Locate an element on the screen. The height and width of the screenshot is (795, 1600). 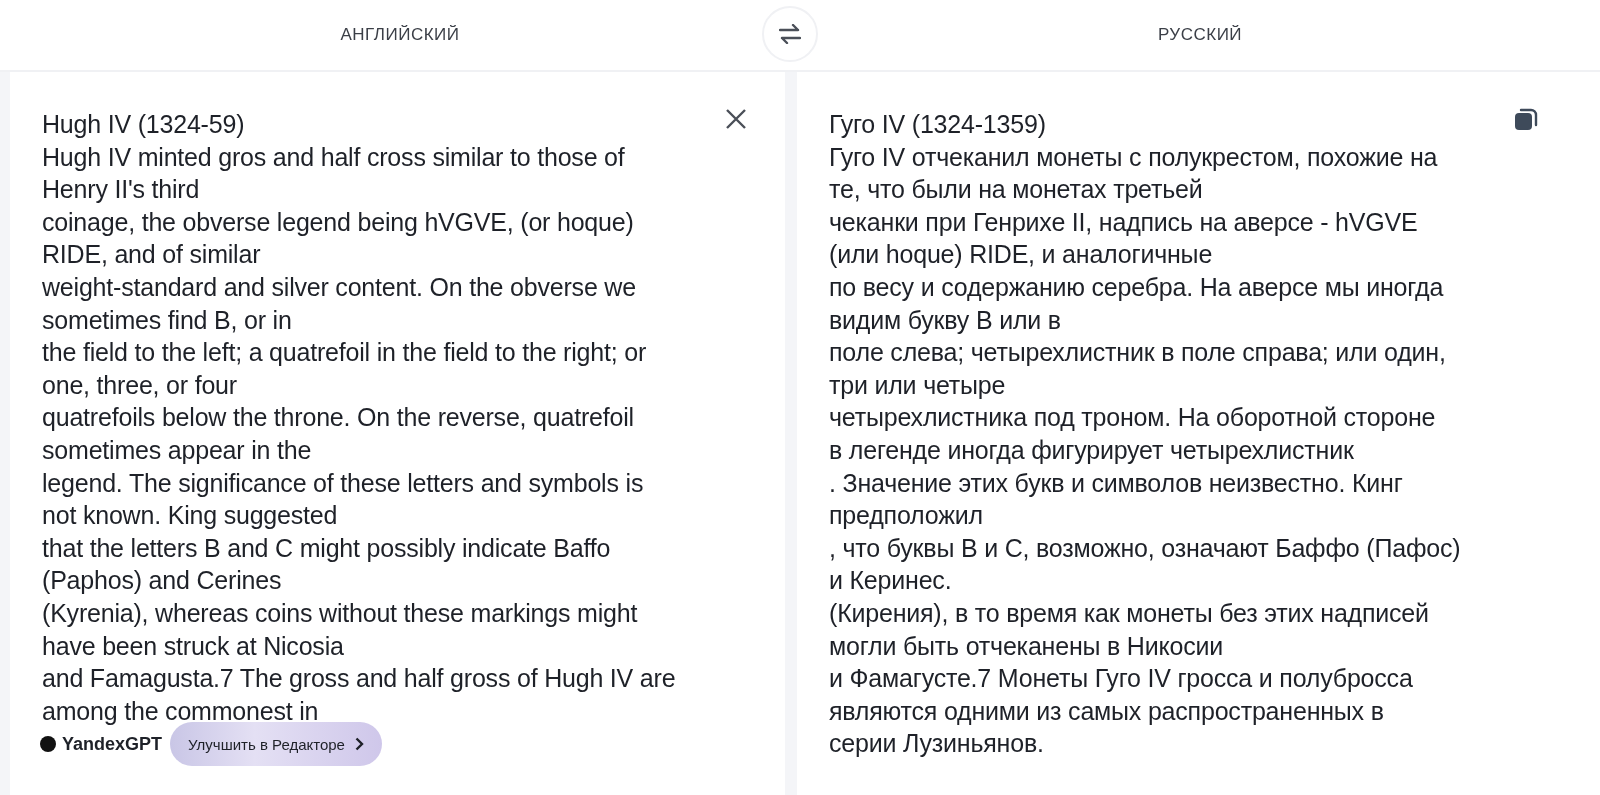
text-line: поле слева; четырехлистник в поле справа; или один, is located at coordinates (1137, 353).